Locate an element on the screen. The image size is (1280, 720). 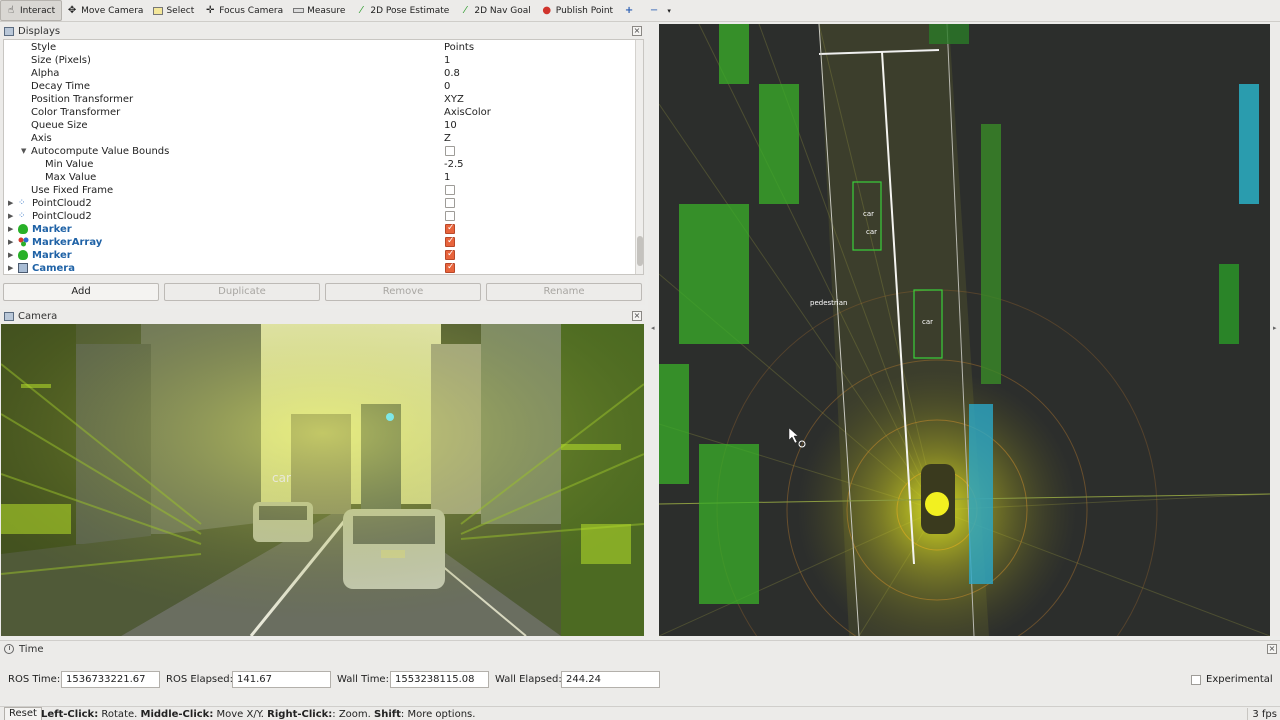
display-item-markerarray: ▶ MarkerArray is located at coordinates (319, 242).